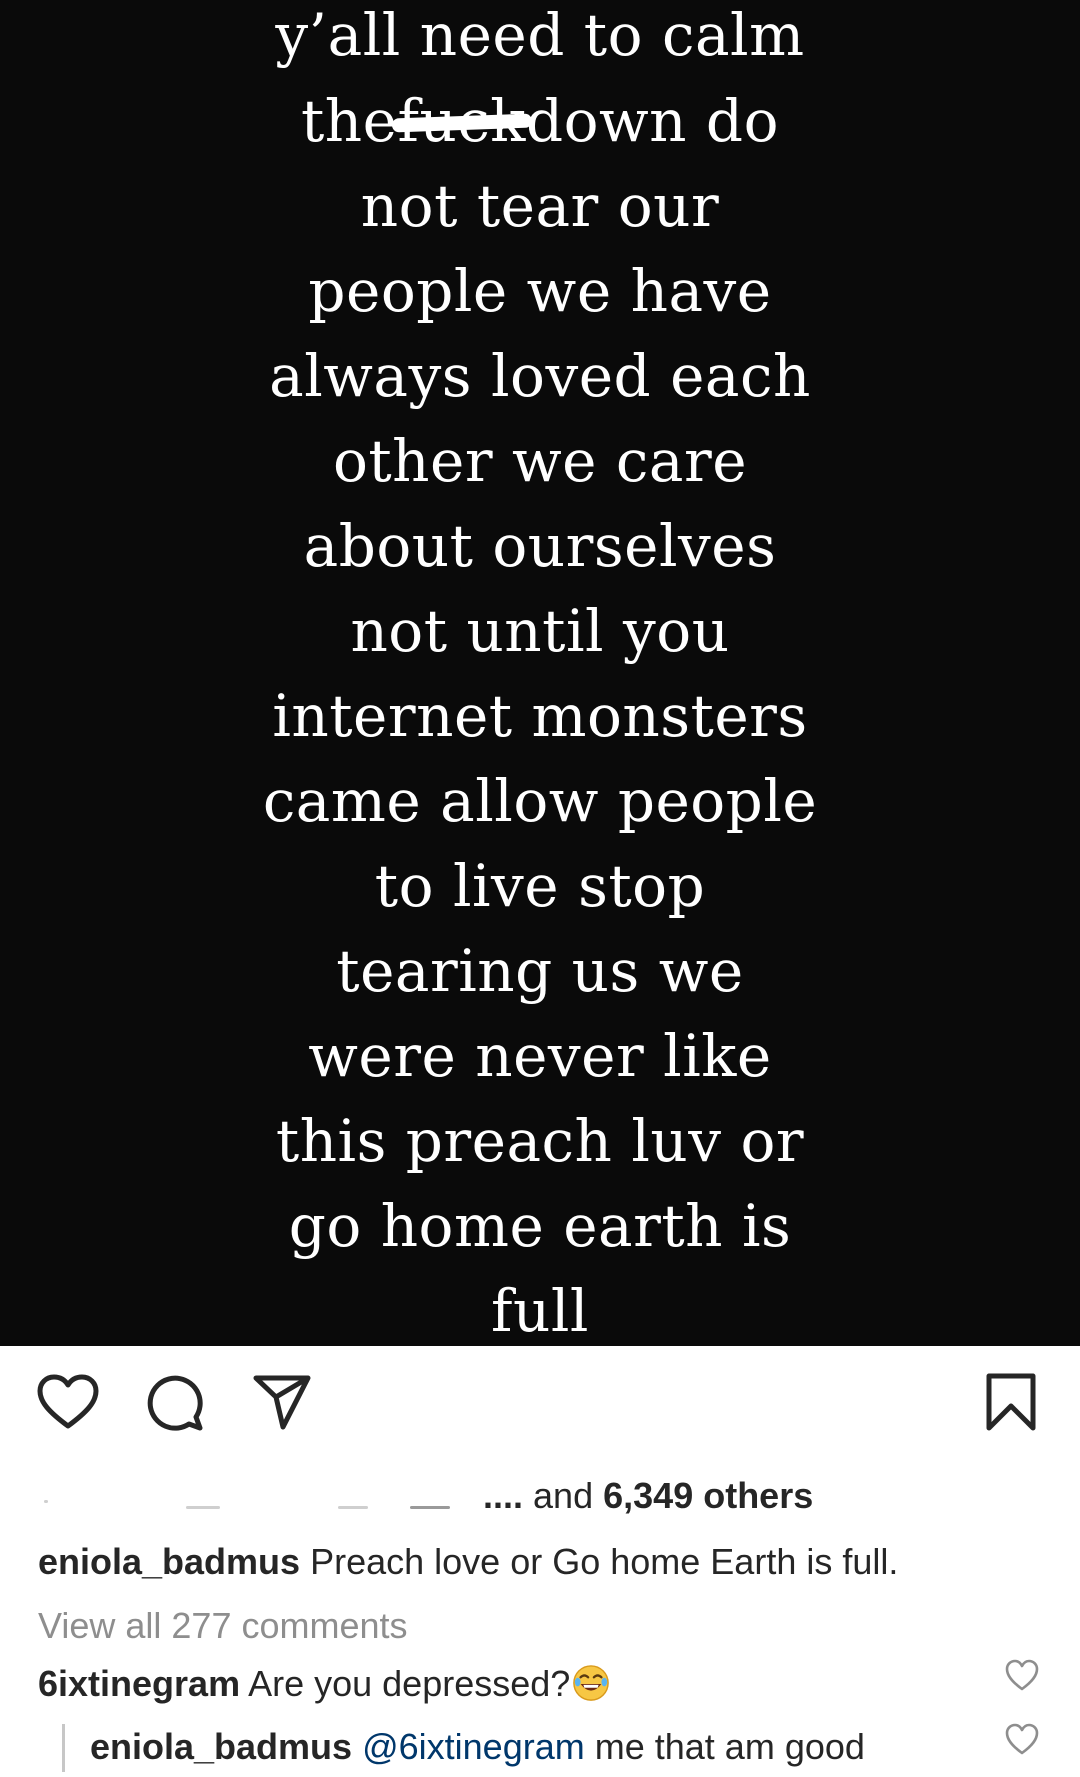 The height and width of the screenshot is (1777, 1080). Describe the element at coordinates (729, 1746) in the screenshot. I see `reply-text: me that am good` at that location.